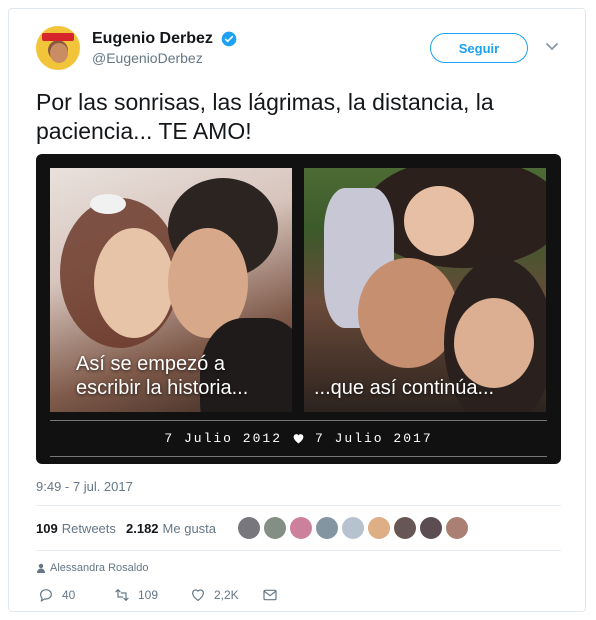  What do you see at coordinates (99, 568) in the screenshot?
I see `reply-context-name: Alessandra Rosaldo` at bounding box center [99, 568].